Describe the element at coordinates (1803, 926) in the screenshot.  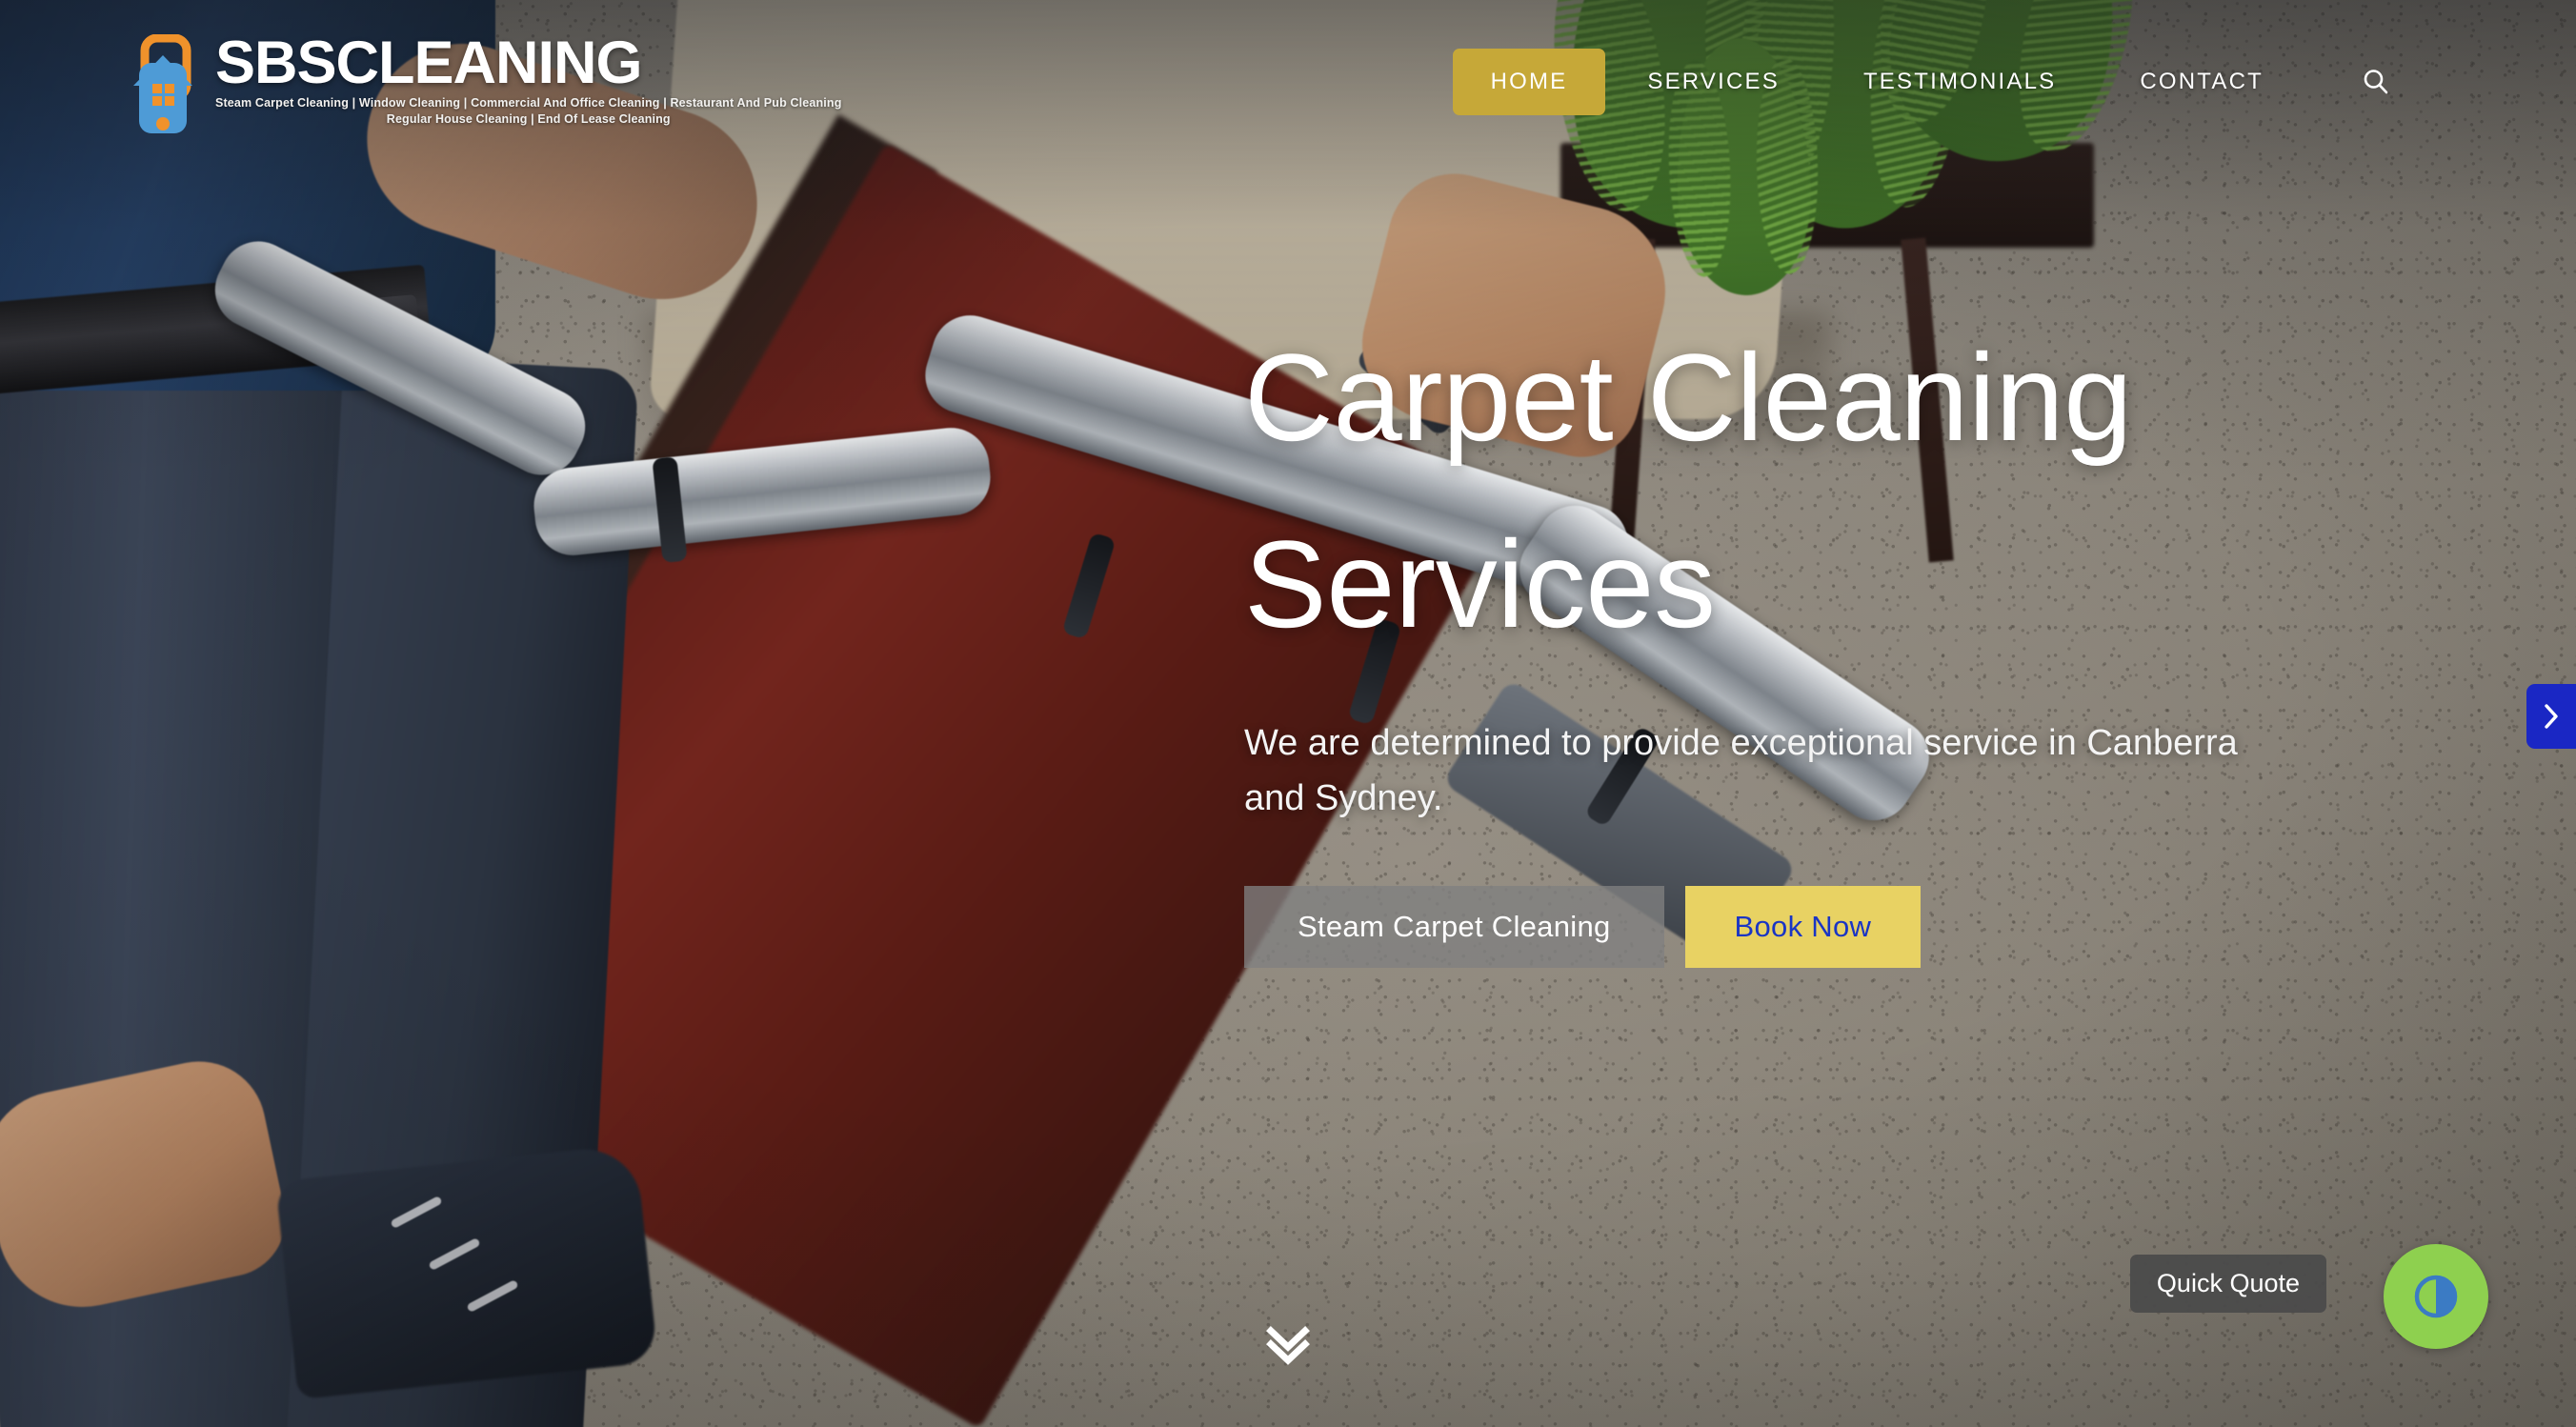
I see `book-now-button: Book Now` at that location.